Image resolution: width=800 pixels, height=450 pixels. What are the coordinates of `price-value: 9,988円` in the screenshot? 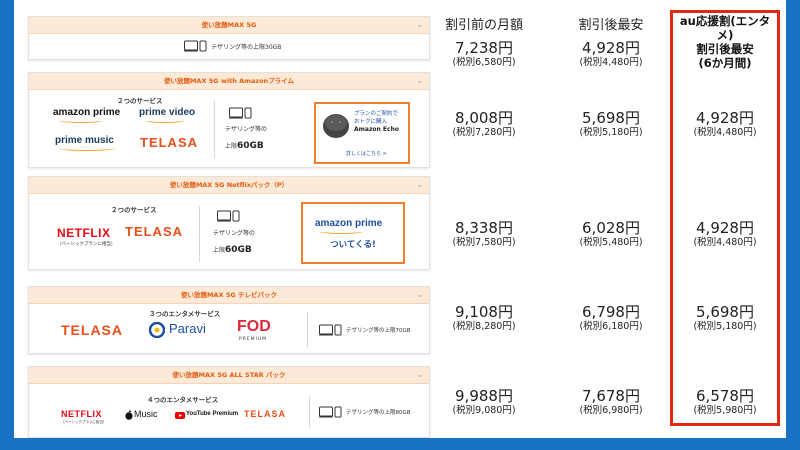 It's located at (484, 396).